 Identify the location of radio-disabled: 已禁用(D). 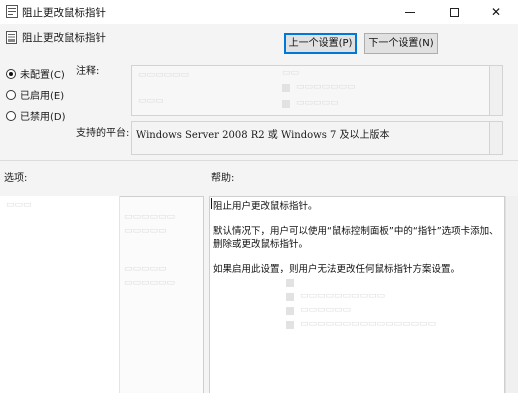
(36, 115).